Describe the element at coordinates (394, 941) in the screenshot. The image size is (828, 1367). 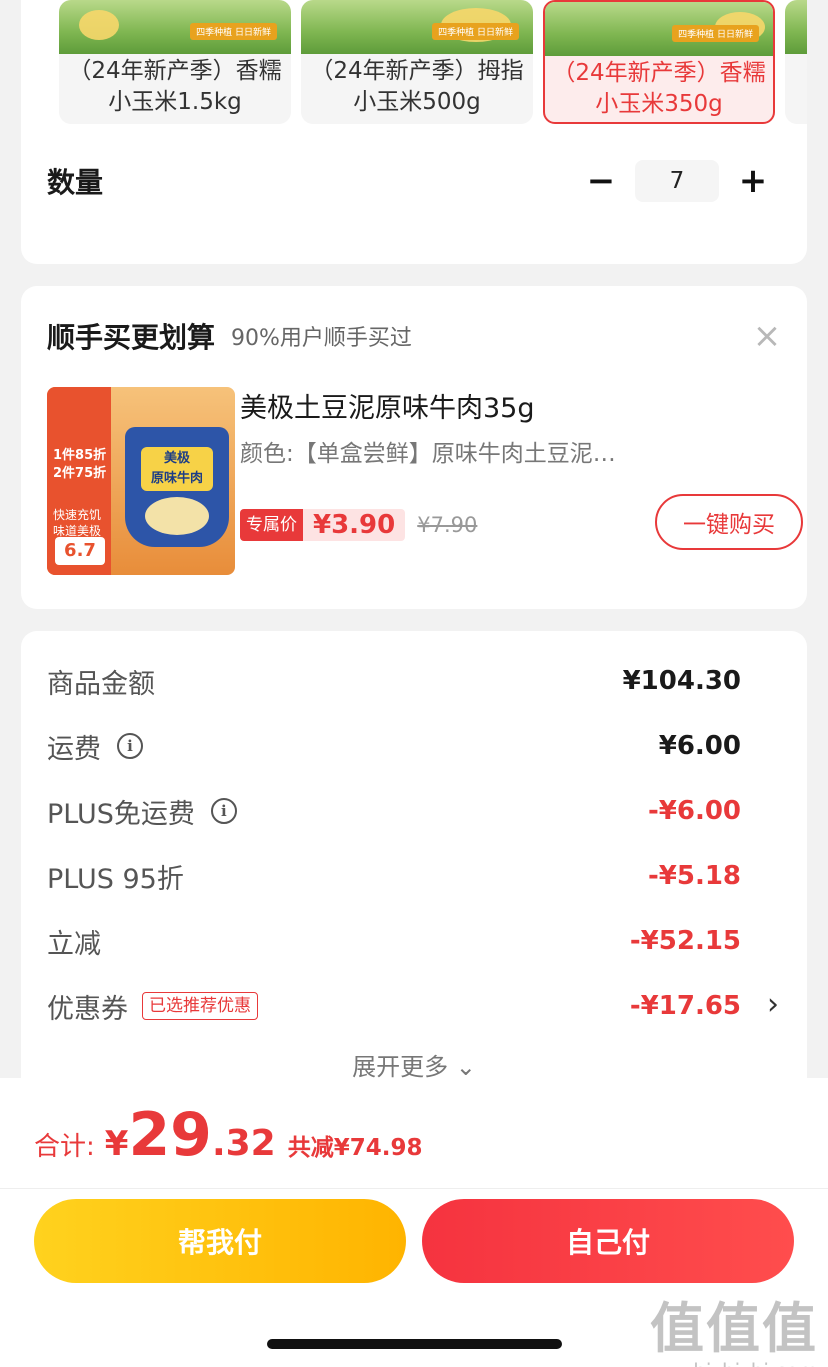
I see `summary-row-instant-reduction: 立减 -¥52.15` at that location.